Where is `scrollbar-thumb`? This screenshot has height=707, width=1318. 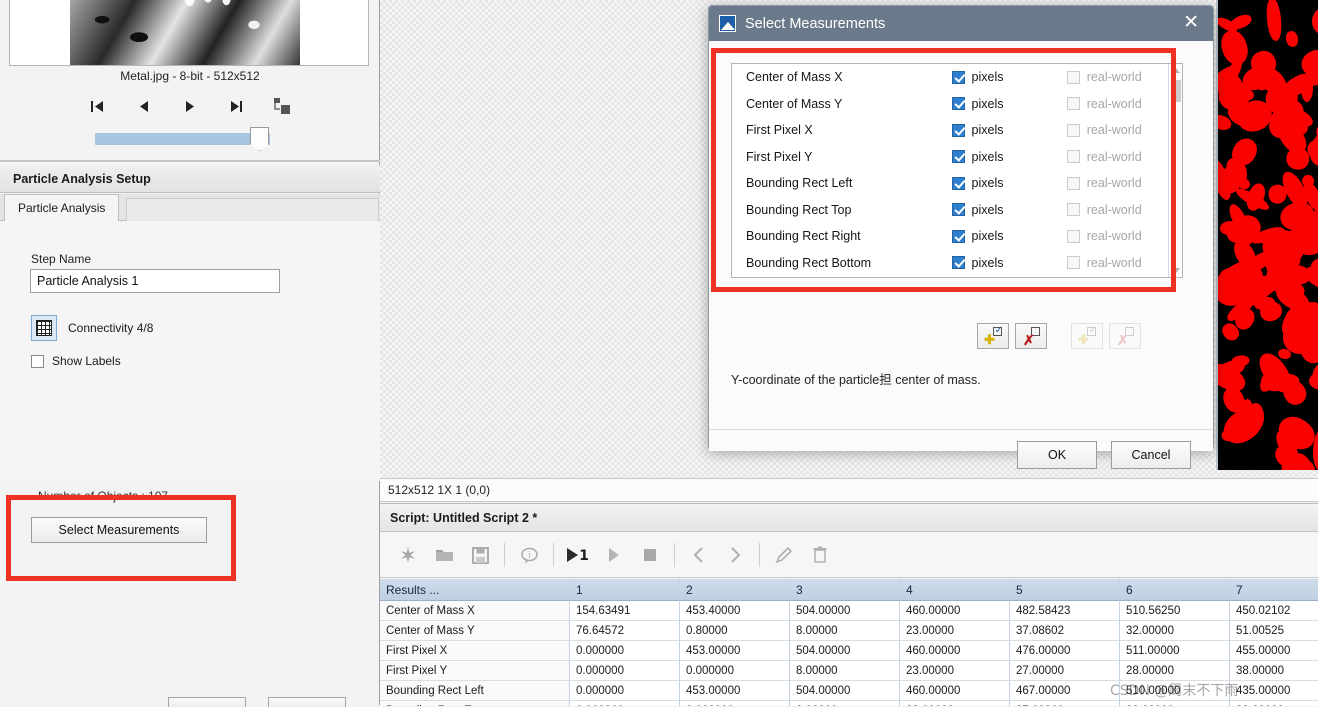 scrollbar-thumb is located at coordinates (1176, 91).